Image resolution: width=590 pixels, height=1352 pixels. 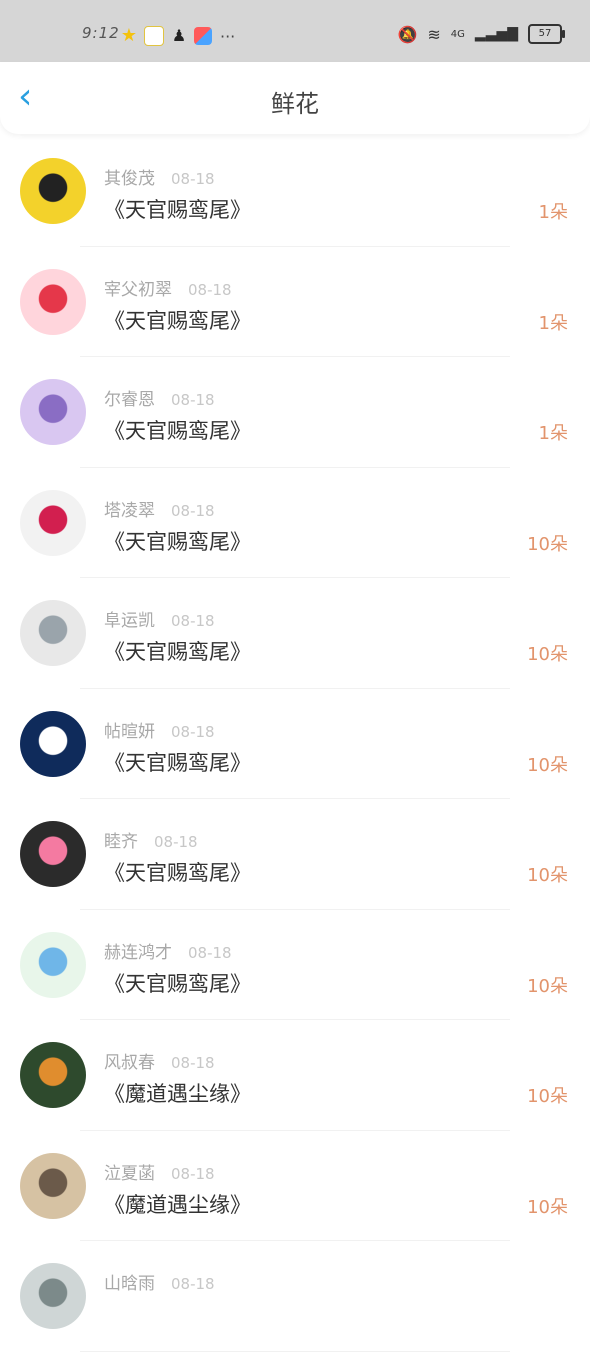 What do you see at coordinates (407, 34) in the screenshot?
I see `mute-icon: 🔕` at bounding box center [407, 34].